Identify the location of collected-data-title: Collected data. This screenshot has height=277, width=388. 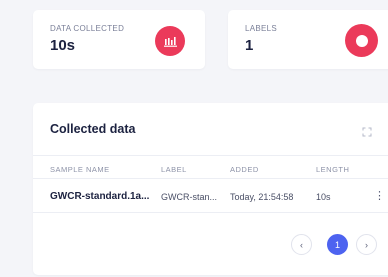
(93, 129).